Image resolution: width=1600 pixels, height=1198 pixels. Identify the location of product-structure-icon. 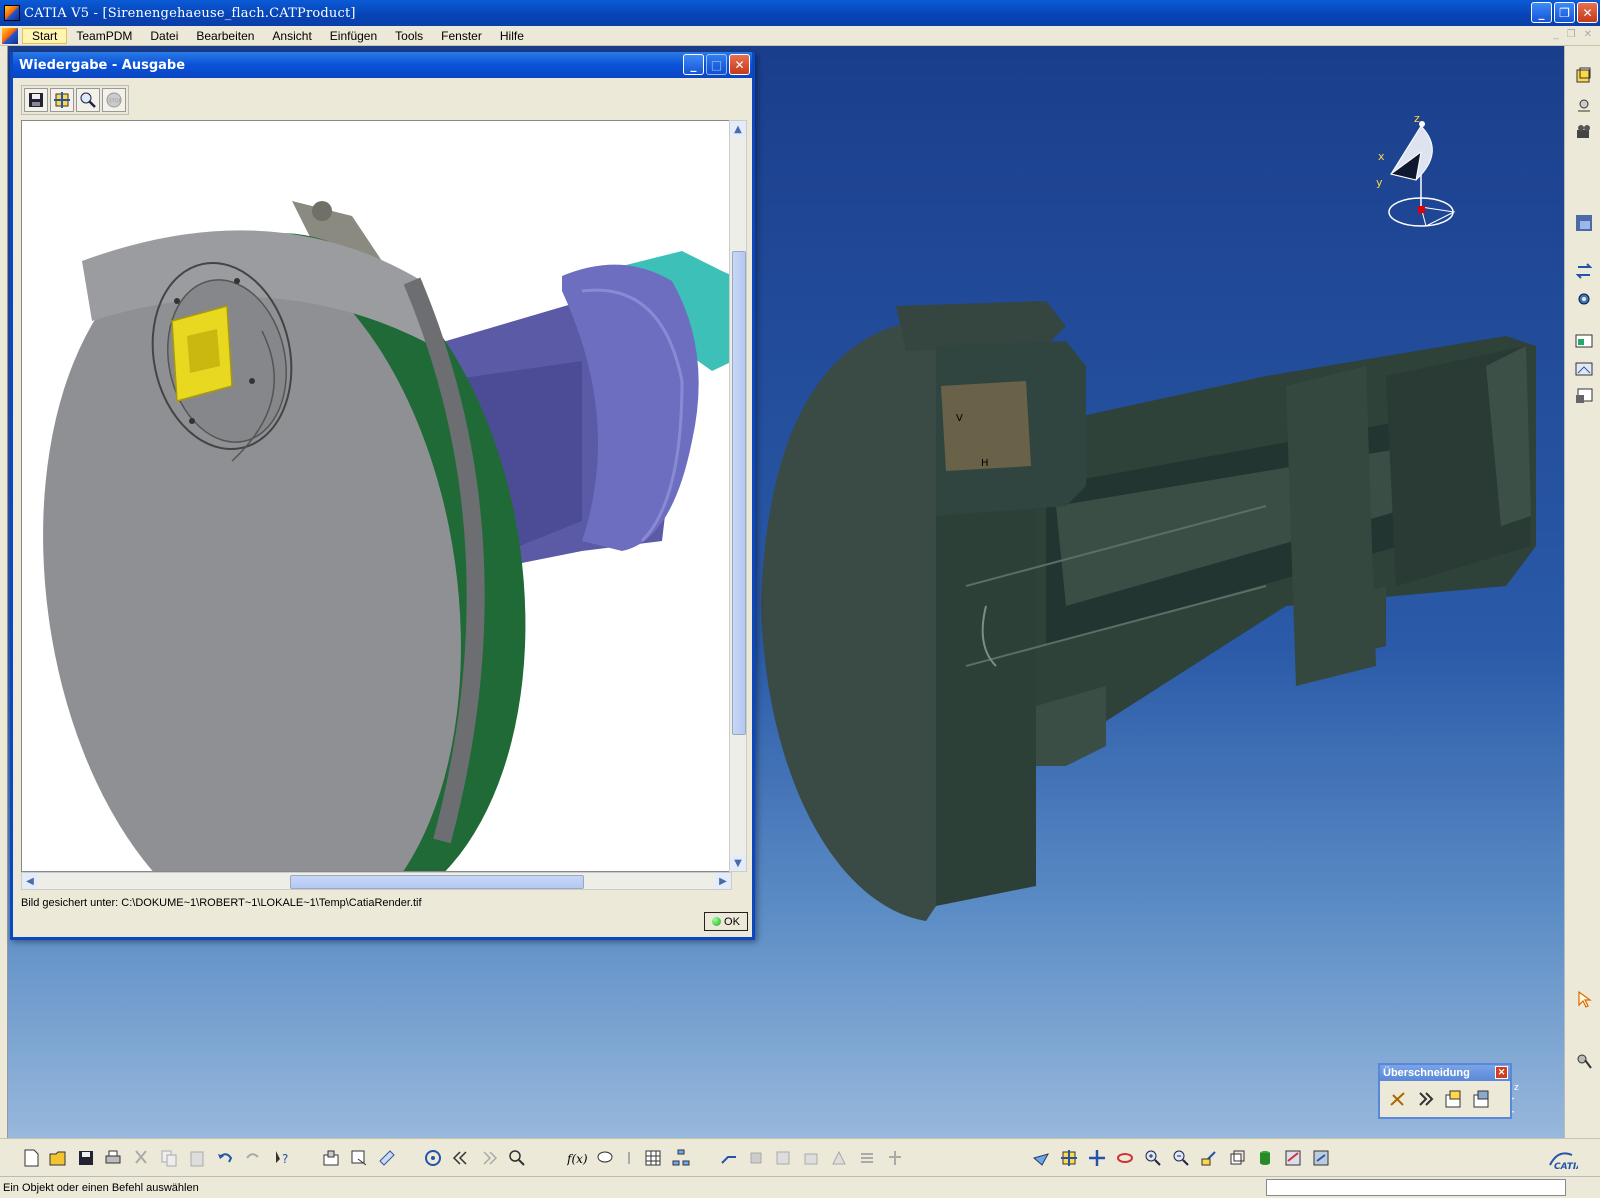
(895, 1158).